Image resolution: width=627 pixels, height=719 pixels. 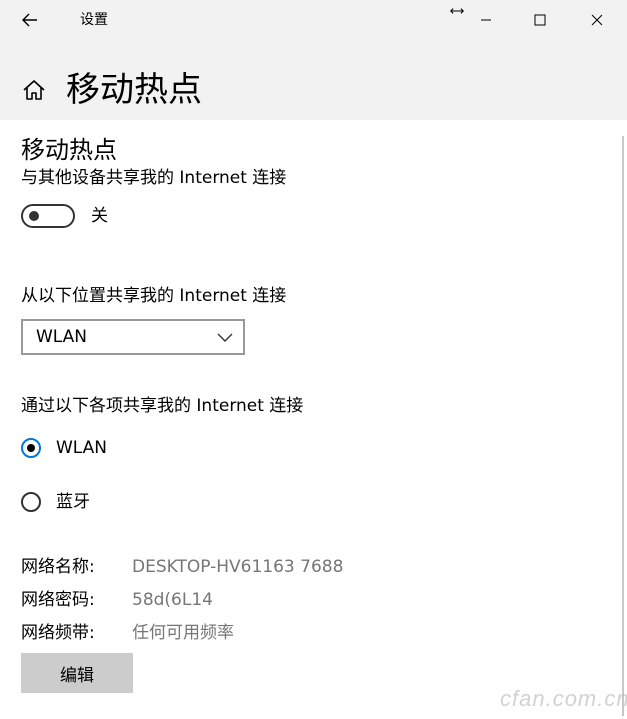 What do you see at coordinates (48, 216) in the screenshot?
I see `hotspot-toggle` at bounding box center [48, 216].